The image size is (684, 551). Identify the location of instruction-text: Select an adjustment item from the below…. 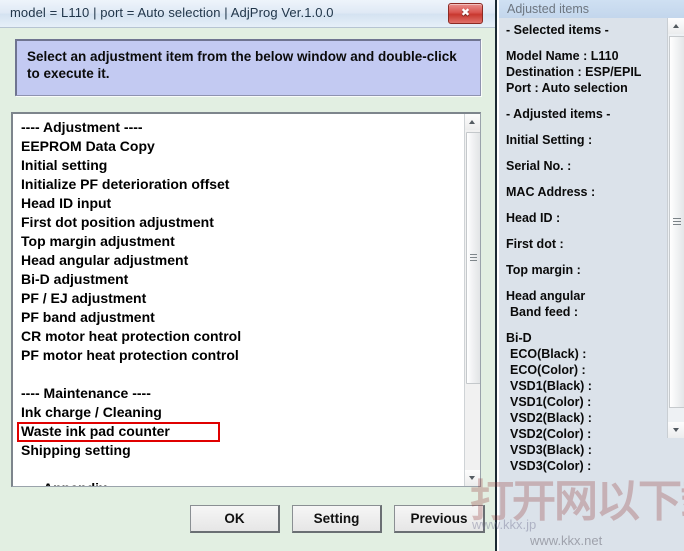
(242, 65).